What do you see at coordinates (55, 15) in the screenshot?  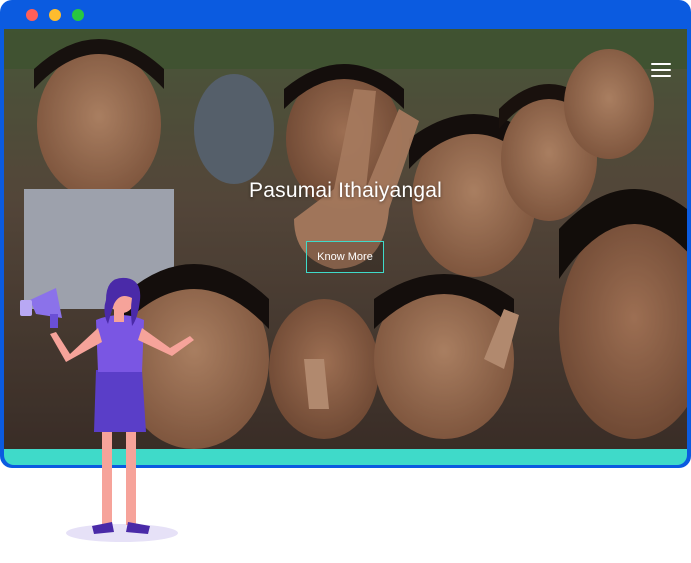 I see `minimize-window-button` at bounding box center [55, 15].